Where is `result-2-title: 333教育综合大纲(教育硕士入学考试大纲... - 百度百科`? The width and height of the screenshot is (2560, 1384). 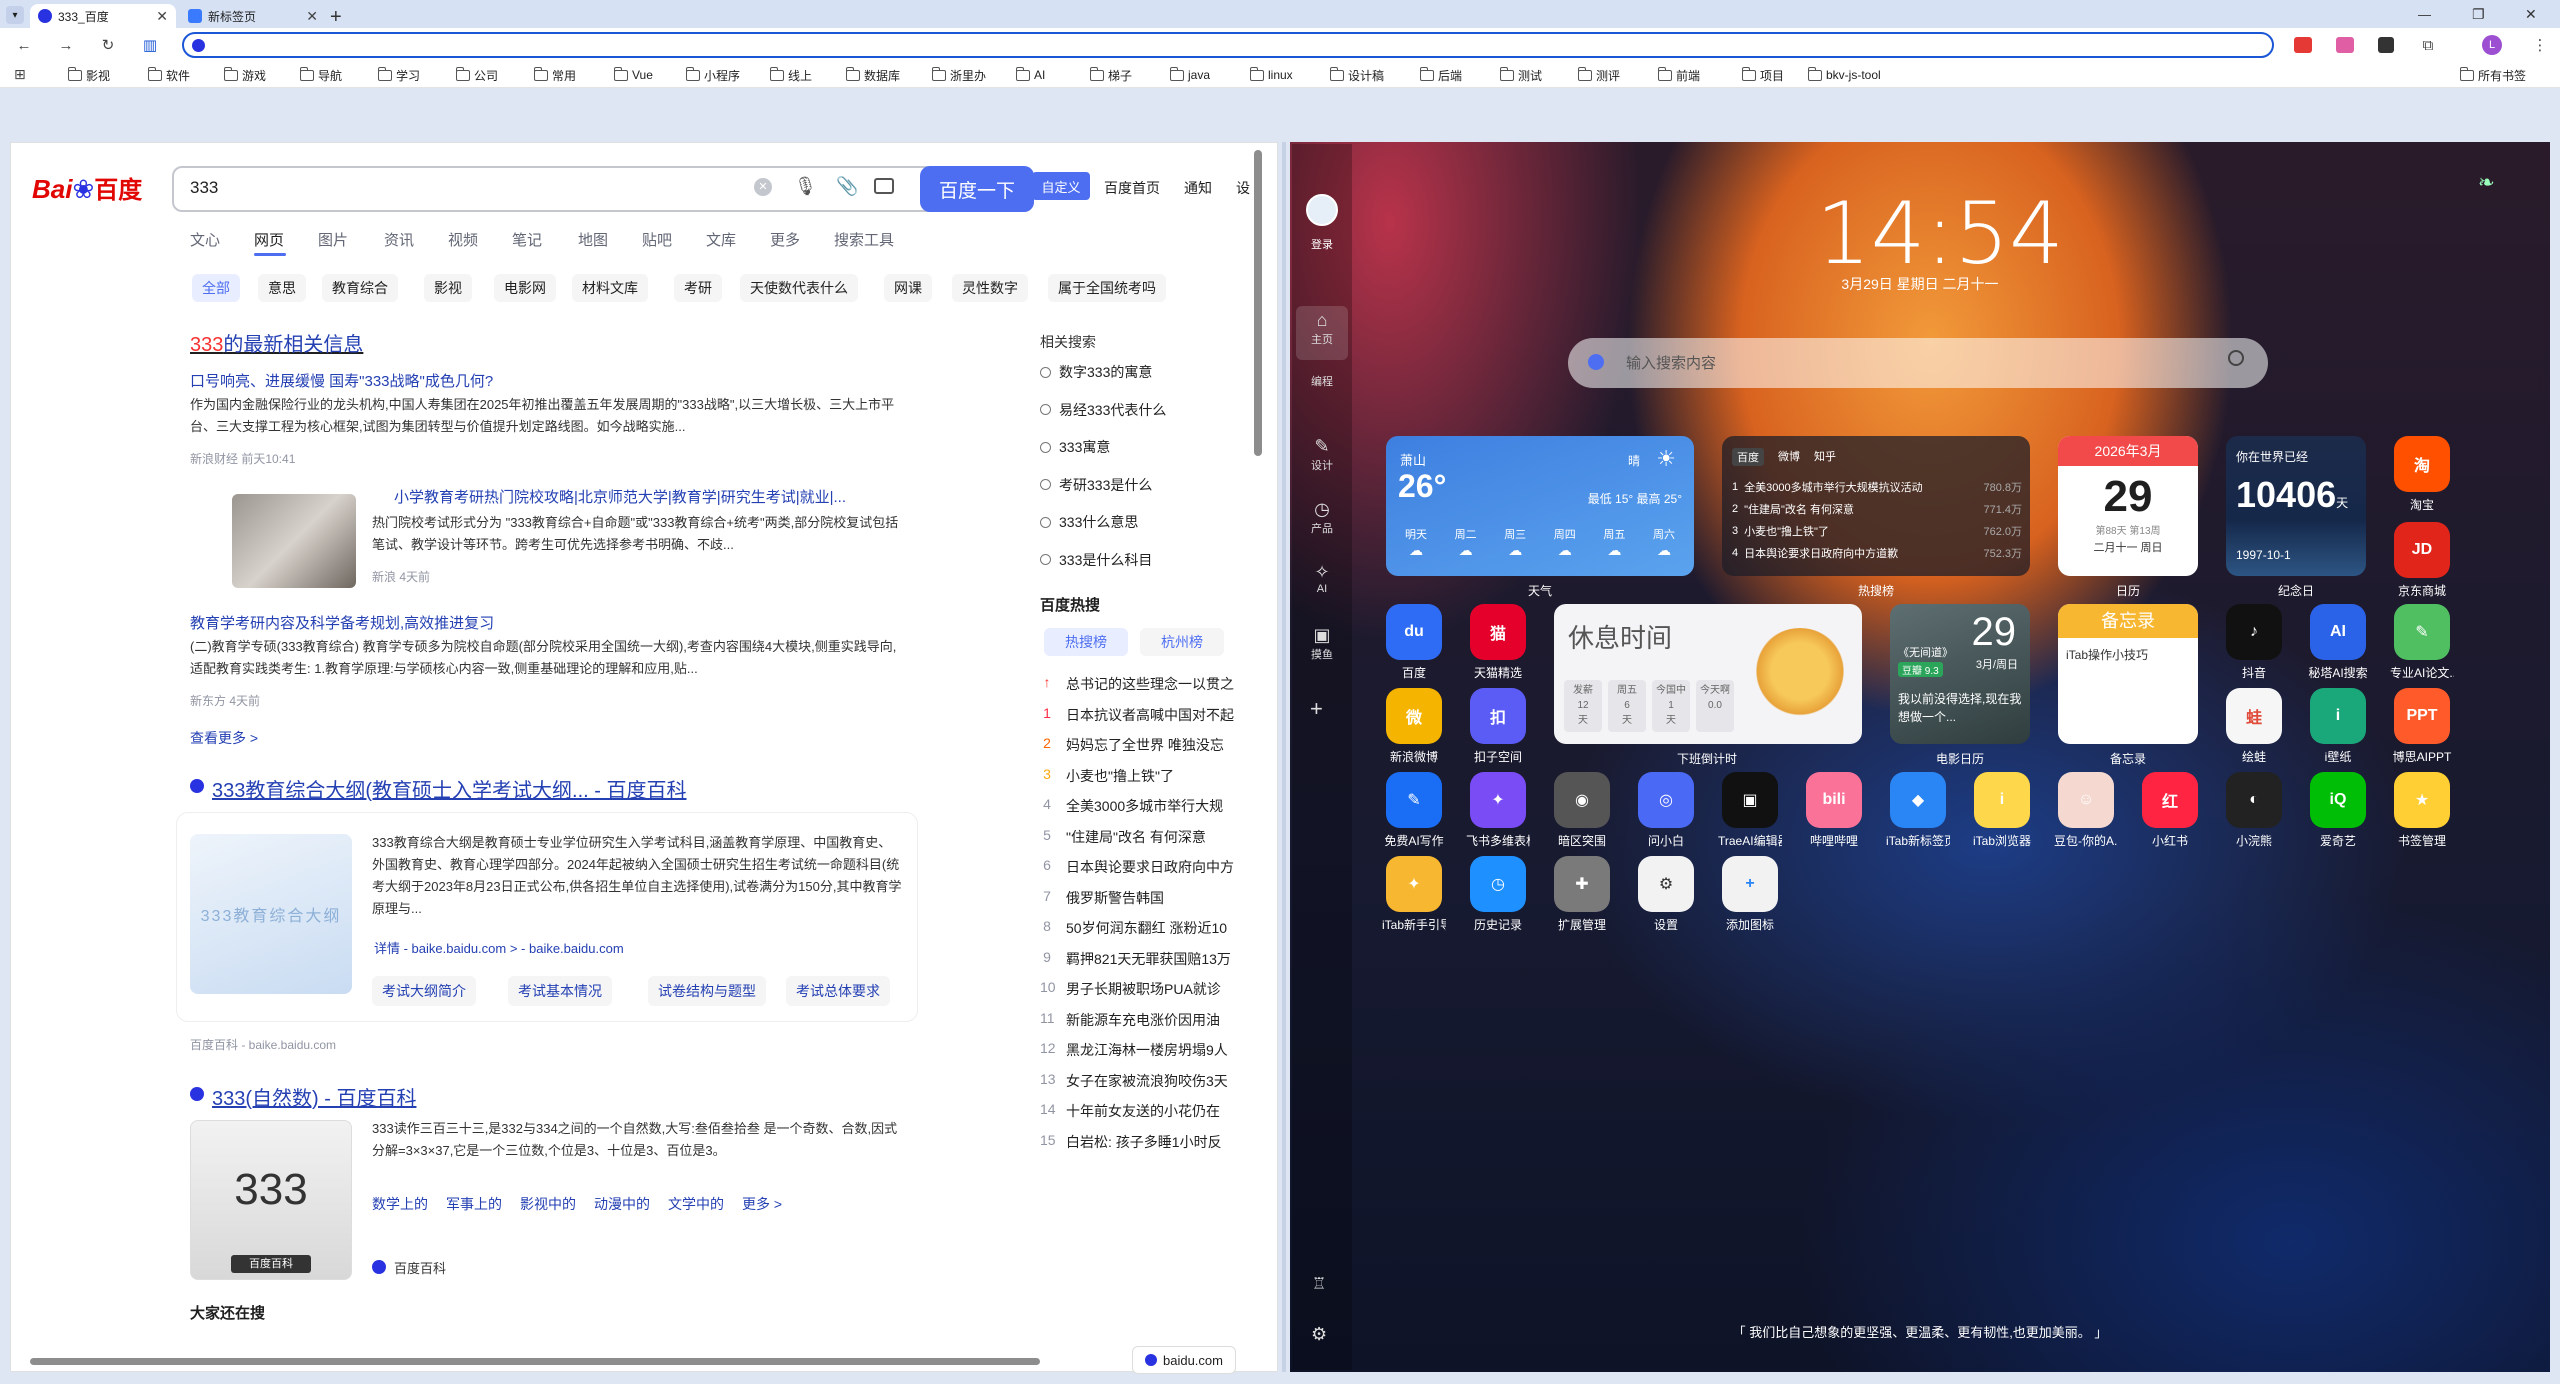 result-2-title: 333教育综合大纲(教育硕士入学考试大纲... - 百度百科 is located at coordinates (449, 788).